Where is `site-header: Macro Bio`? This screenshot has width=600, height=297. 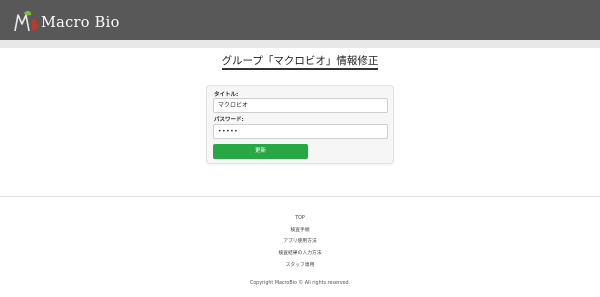 site-header: Macro Bio is located at coordinates (300, 20).